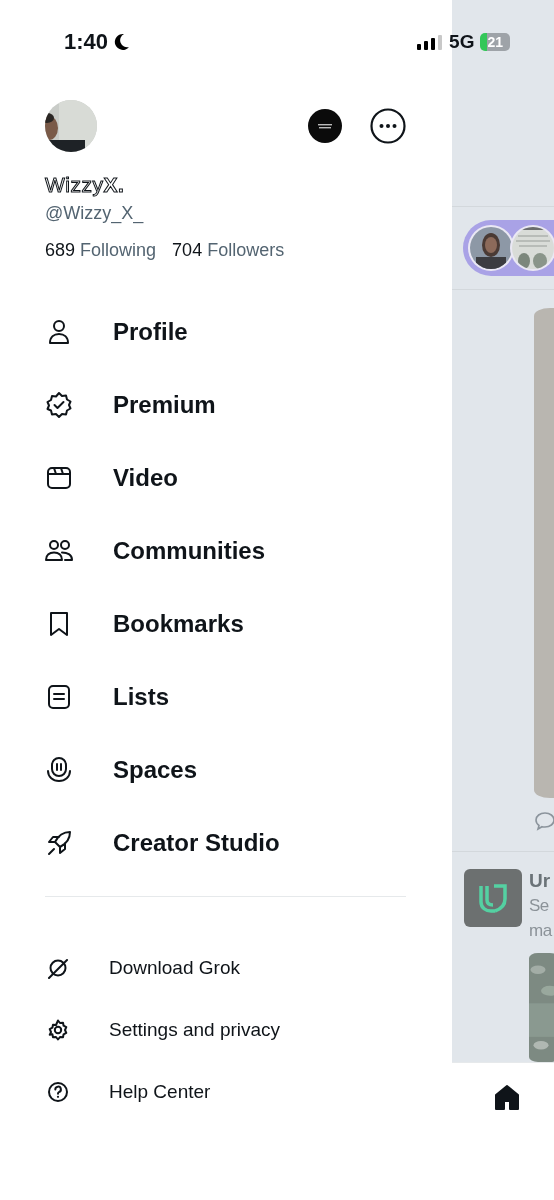 The width and height of the screenshot is (554, 1200). What do you see at coordinates (225, 769) in the screenshot?
I see `menu-item: Spaces` at bounding box center [225, 769].